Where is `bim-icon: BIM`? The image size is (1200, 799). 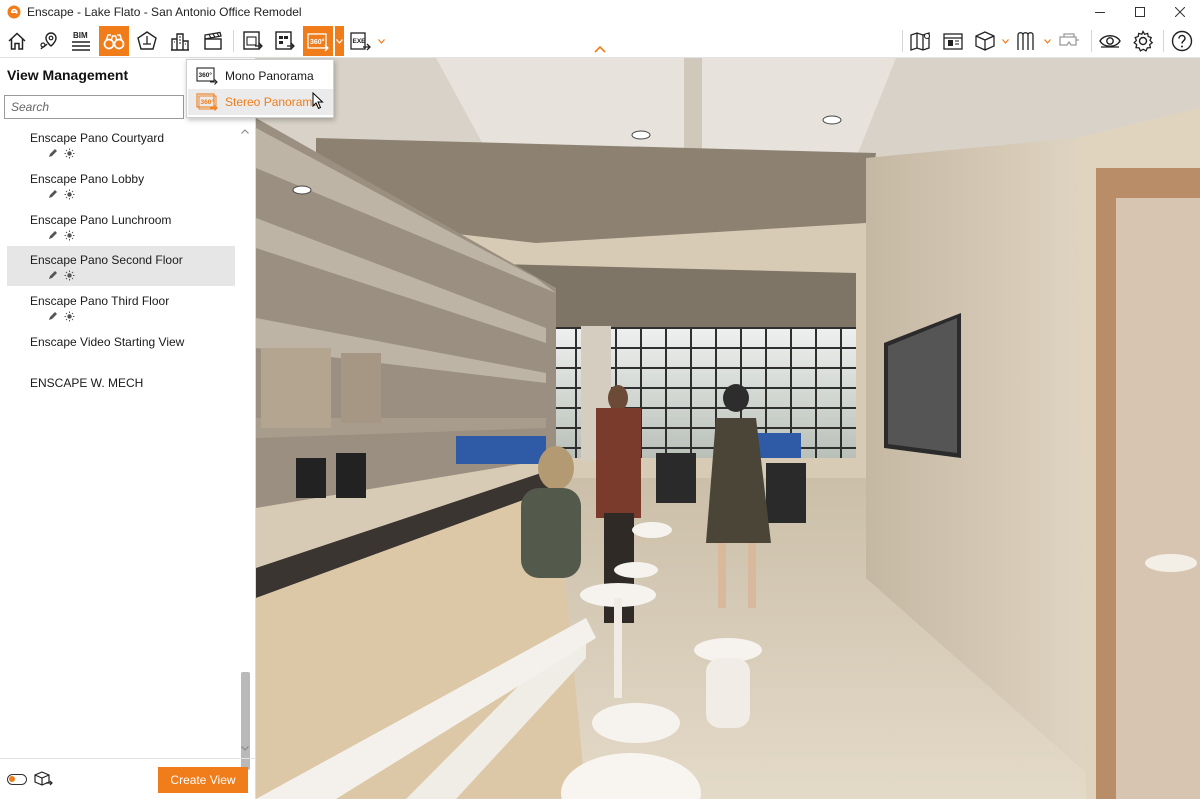 bim-icon: BIM is located at coordinates (81, 41).